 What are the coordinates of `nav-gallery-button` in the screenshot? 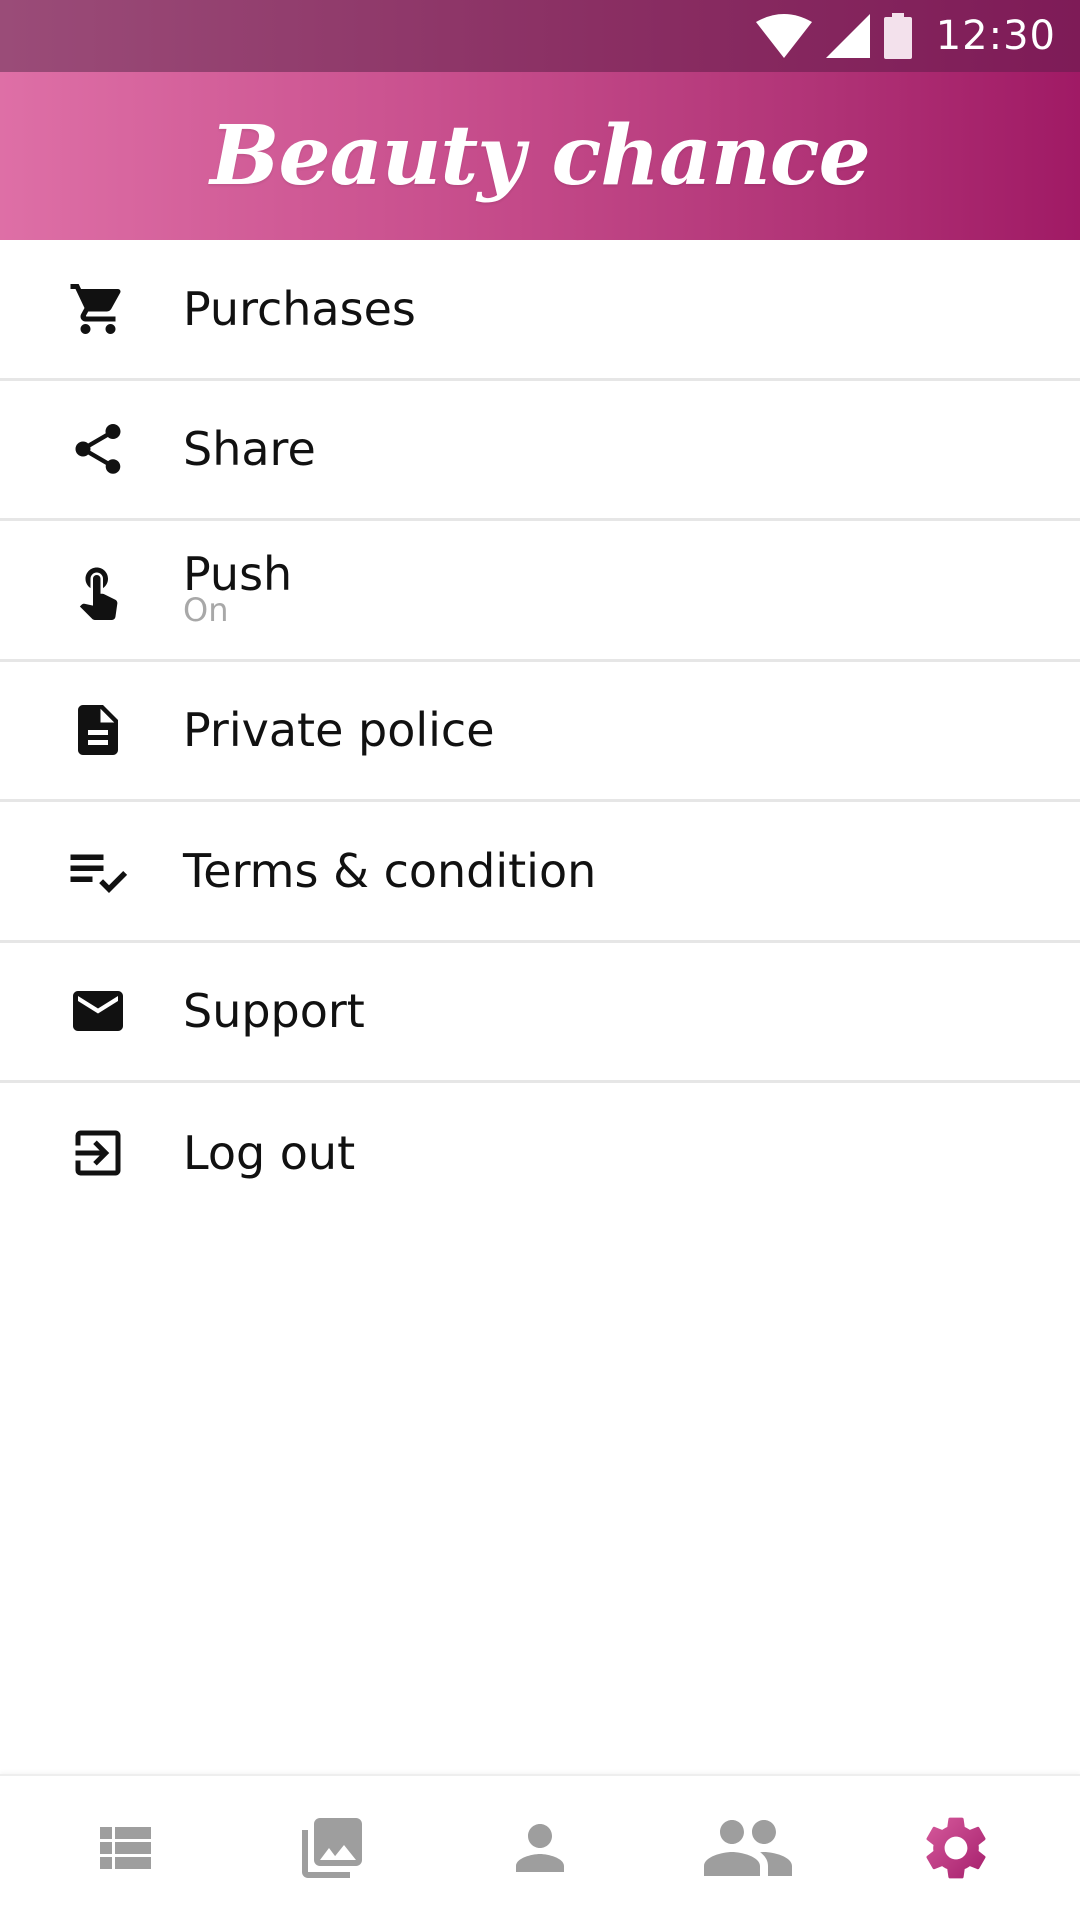 It's located at (332, 1848).